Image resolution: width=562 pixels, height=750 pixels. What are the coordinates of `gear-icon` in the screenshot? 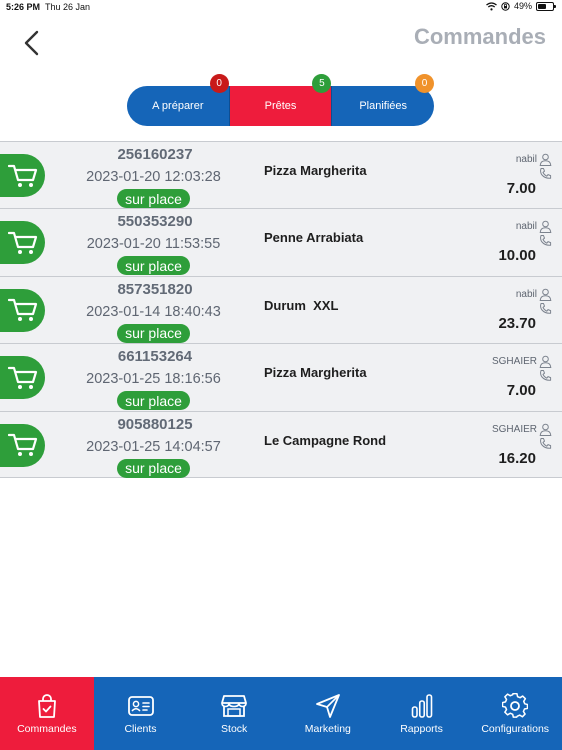 It's located at (515, 705).